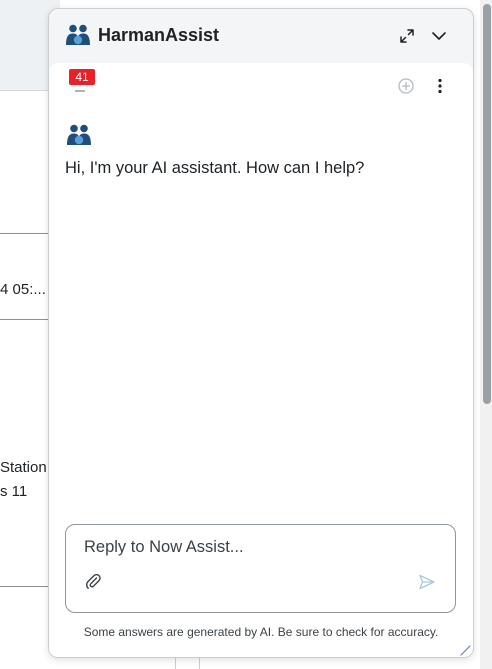  I want to click on new-chat-button, so click(406, 86).